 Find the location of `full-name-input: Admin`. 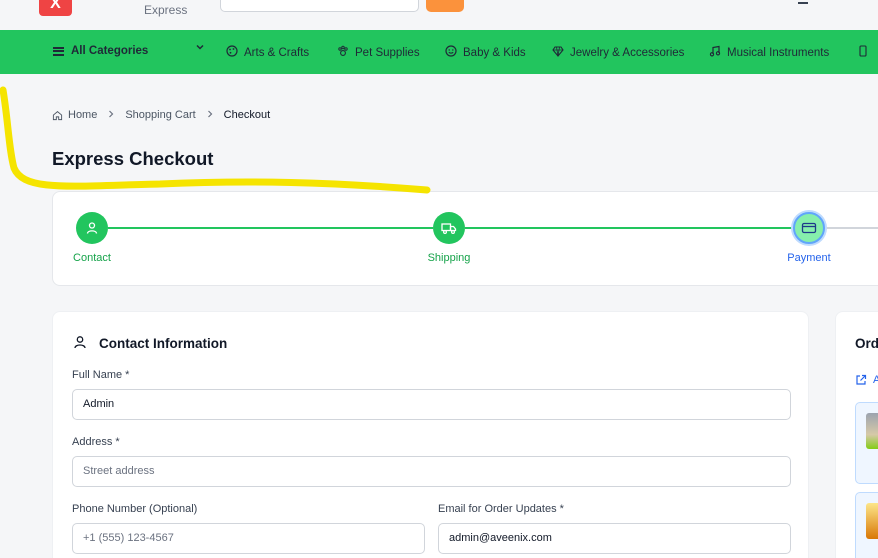

full-name-input: Admin is located at coordinates (431, 404).